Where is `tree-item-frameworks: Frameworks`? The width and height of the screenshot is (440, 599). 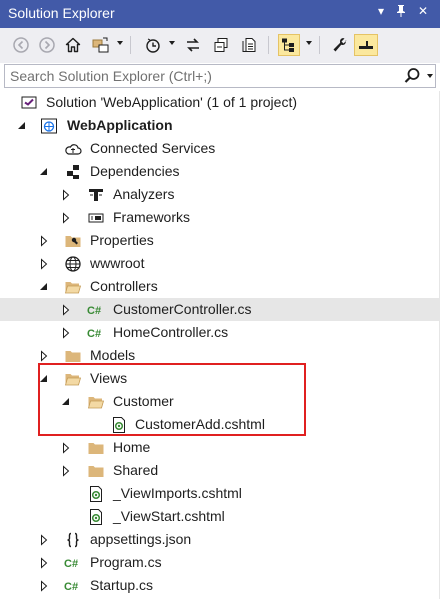 tree-item-frameworks: Frameworks is located at coordinates (220, 217).